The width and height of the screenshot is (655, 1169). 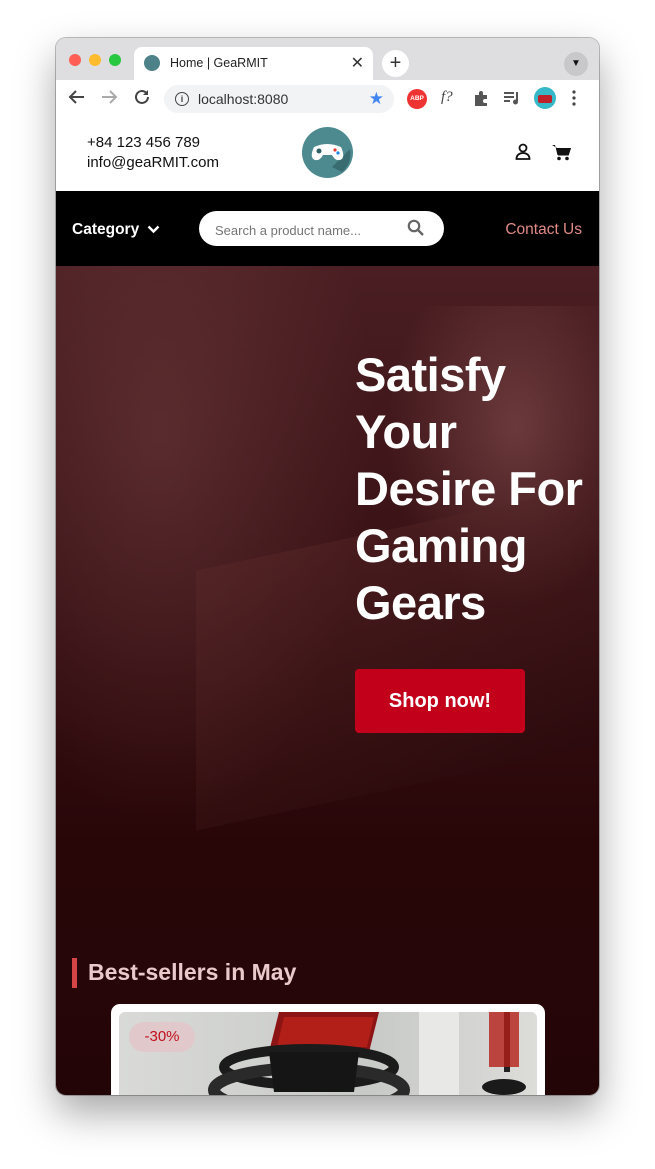 I want to click on star-icon: ★, so click(x=376, y=99).